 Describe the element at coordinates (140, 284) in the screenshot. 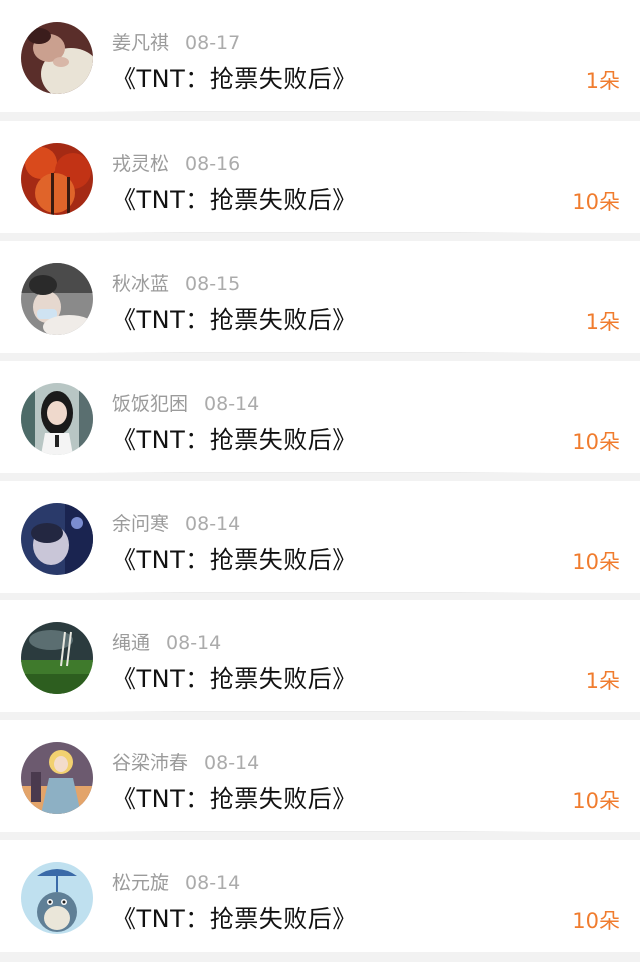

I see `username: 秋冰蓝` at that location.